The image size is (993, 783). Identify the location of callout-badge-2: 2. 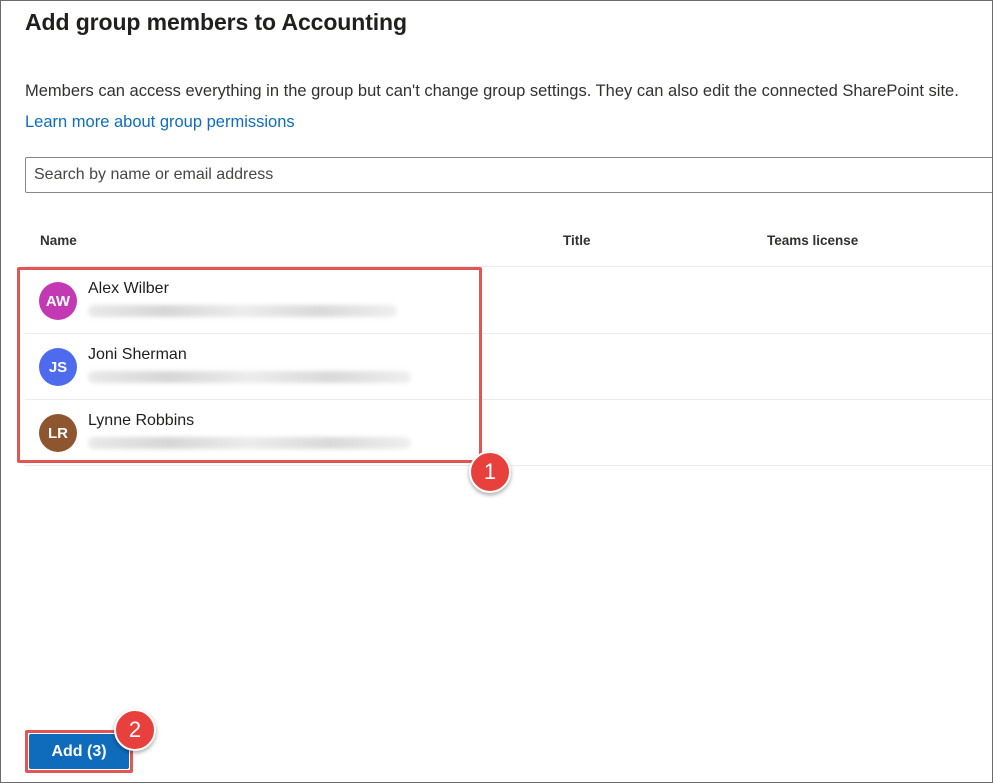
(135, 730).